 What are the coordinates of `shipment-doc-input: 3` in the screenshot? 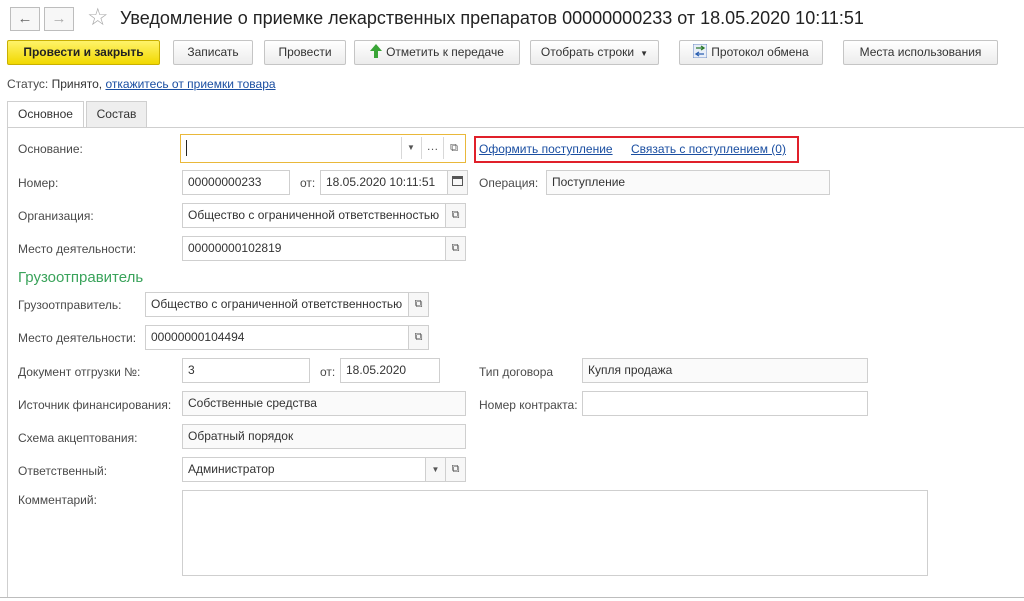 It's located at (246, 370).